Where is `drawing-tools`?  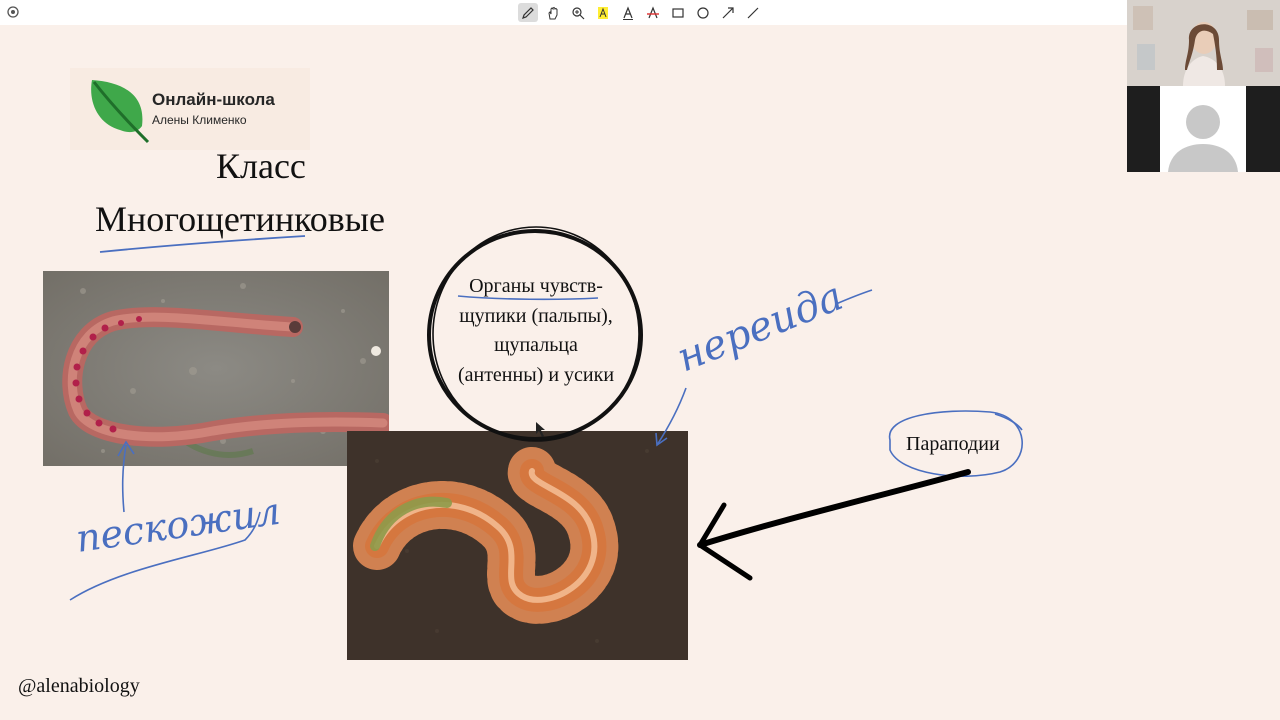
drawing-tools is located at coordinates (640, 12).